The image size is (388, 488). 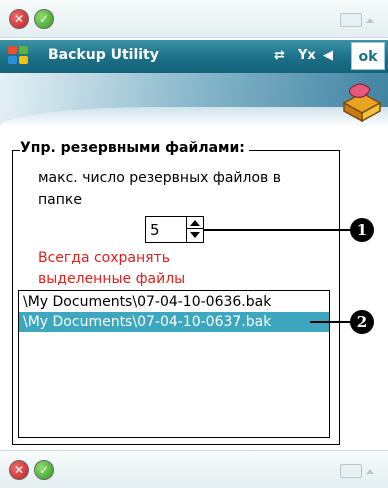 I want to click on windows-start-icon, so click(x=19, y=56).